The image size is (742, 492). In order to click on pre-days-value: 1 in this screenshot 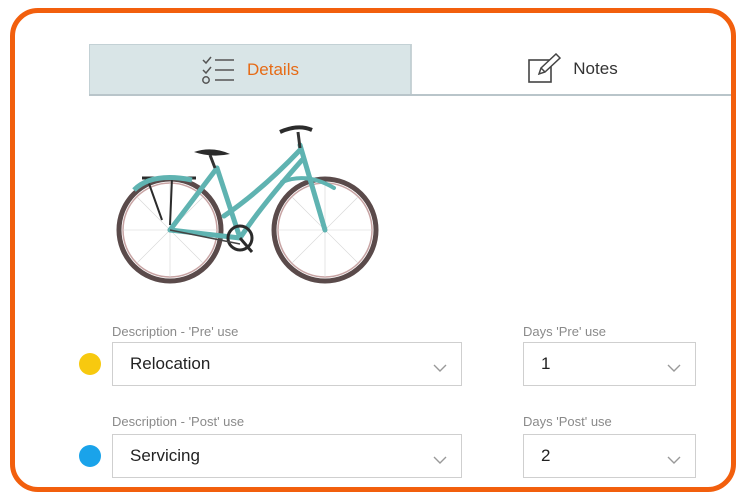, I will do `click(546, 363)`.